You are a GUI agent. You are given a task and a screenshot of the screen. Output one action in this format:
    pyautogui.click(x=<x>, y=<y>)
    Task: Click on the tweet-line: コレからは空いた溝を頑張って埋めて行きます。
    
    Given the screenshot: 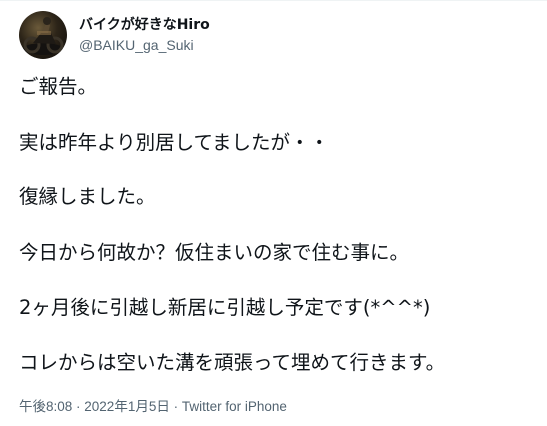 What is the action you would take?
    pyautogui.click(x=232, y=362)
    